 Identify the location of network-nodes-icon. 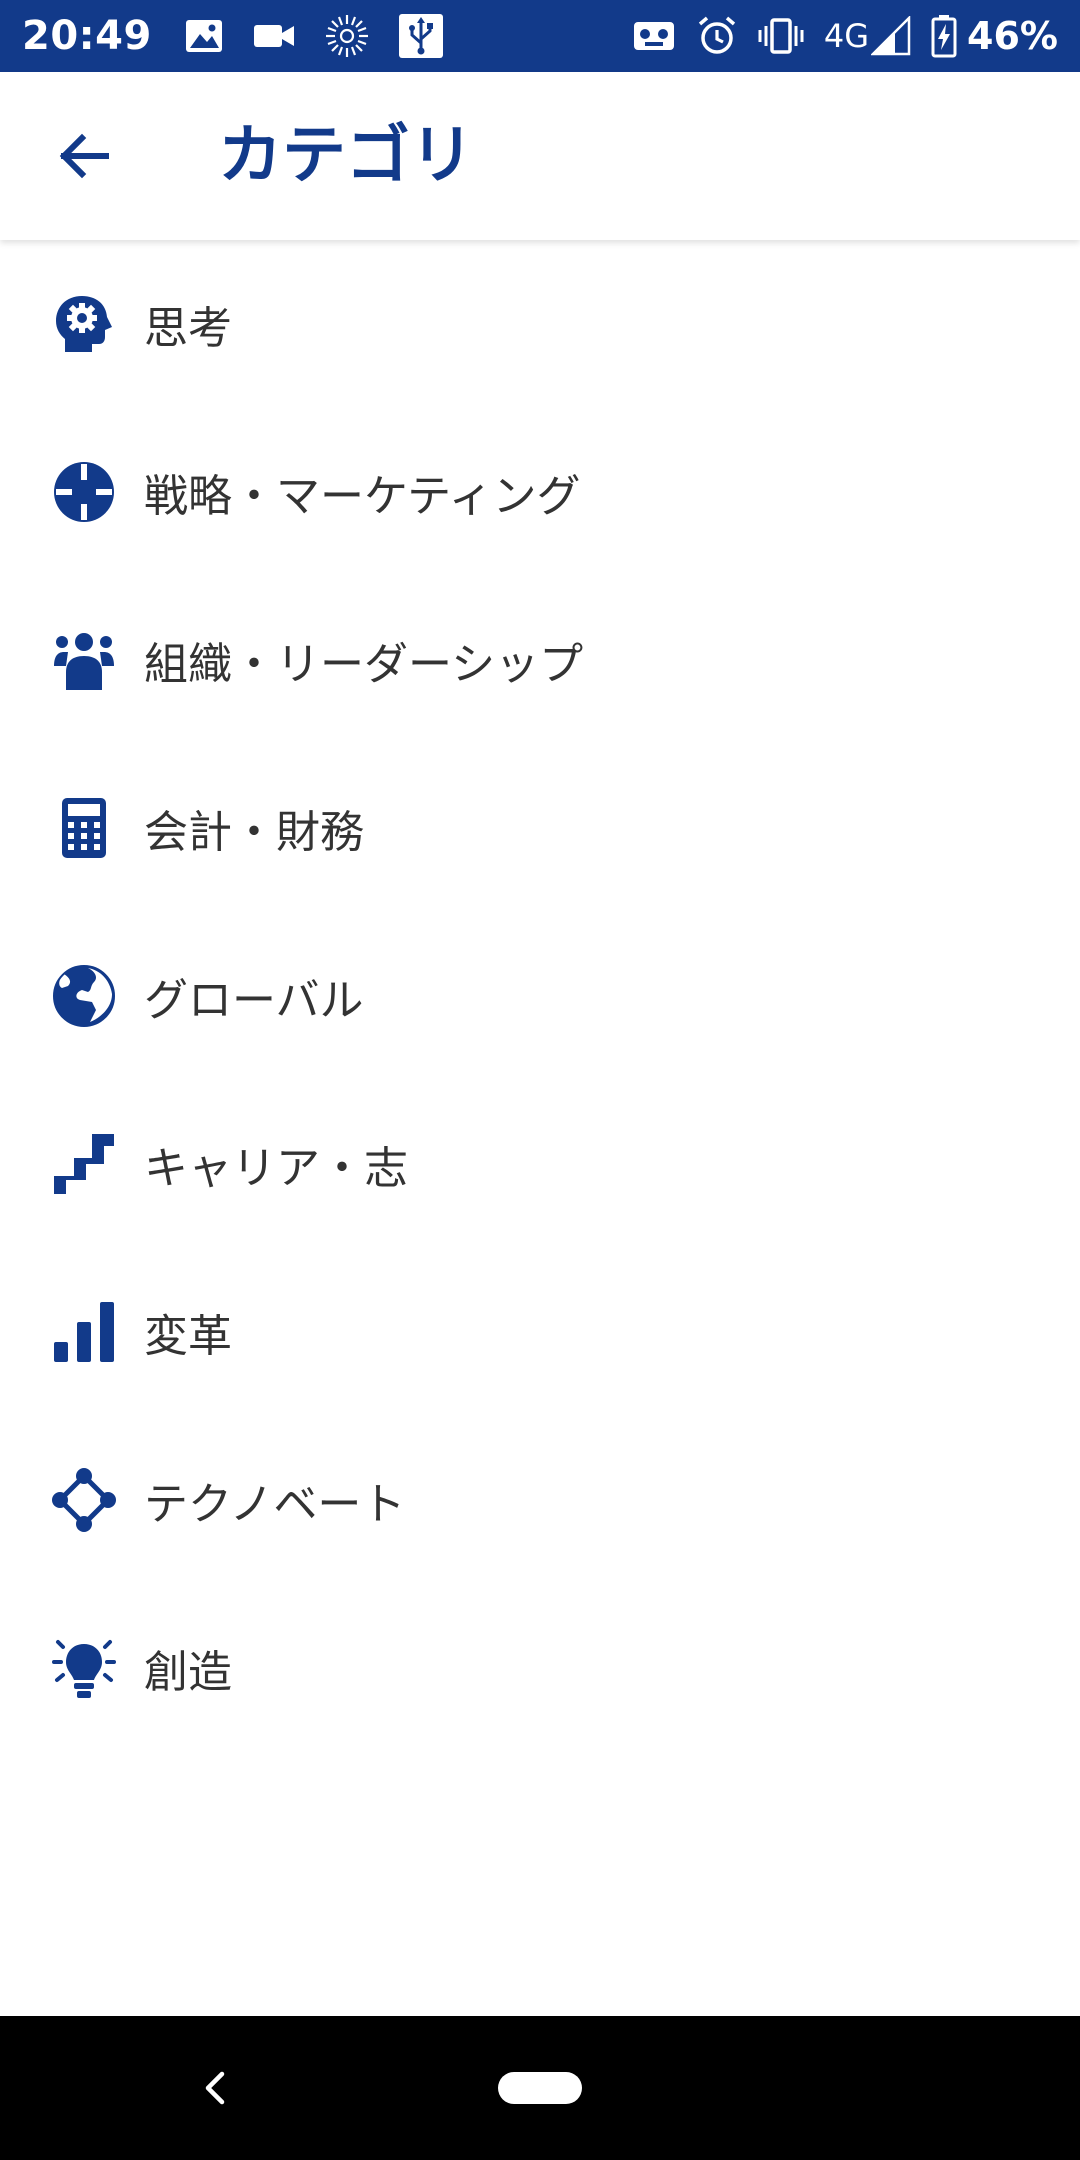
(84, 1500).